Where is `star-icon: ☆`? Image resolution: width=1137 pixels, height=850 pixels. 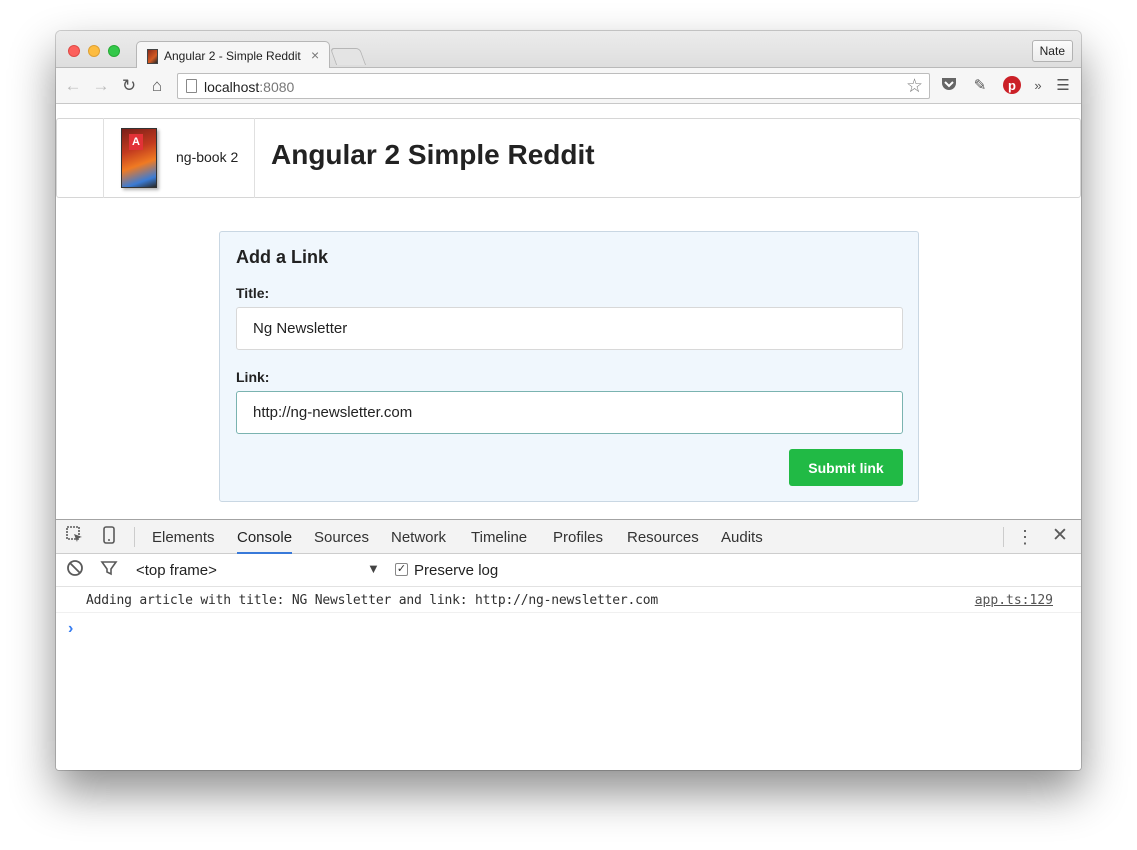
star-icon: ☆ is located at coordinates (914, 86).